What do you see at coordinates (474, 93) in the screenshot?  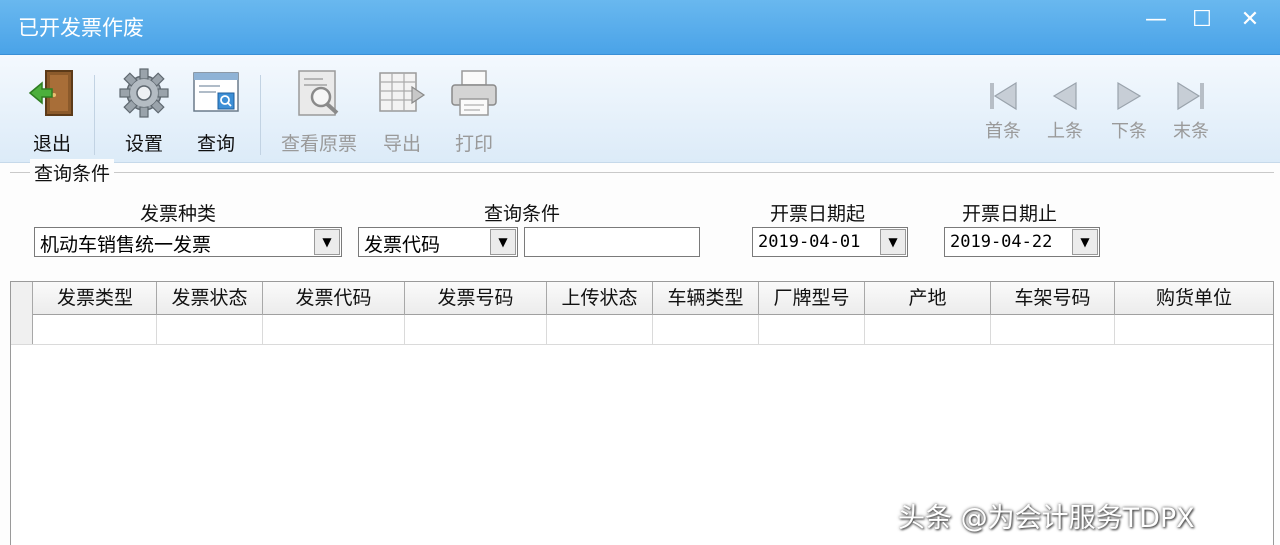 I see `printer-icon` at bounding box center [474, 93].